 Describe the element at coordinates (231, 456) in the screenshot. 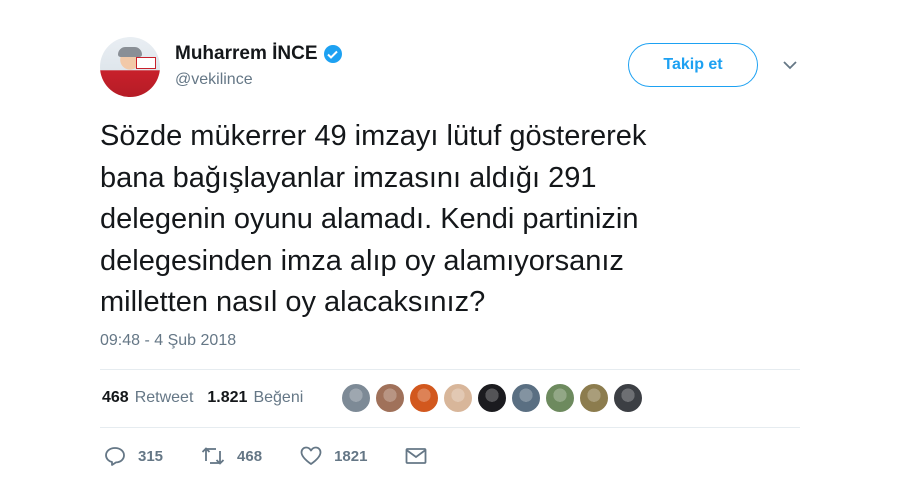

I see `retweet-action: 468` at that location.